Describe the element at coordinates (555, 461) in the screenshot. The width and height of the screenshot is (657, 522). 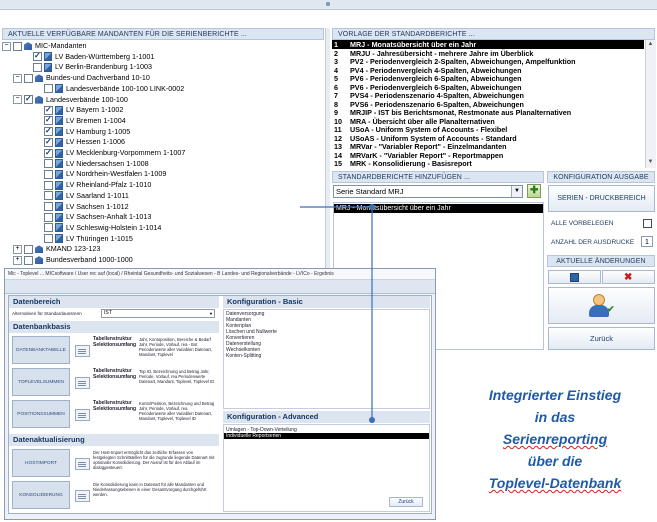
I see `callout-line-4: über die` at that location.